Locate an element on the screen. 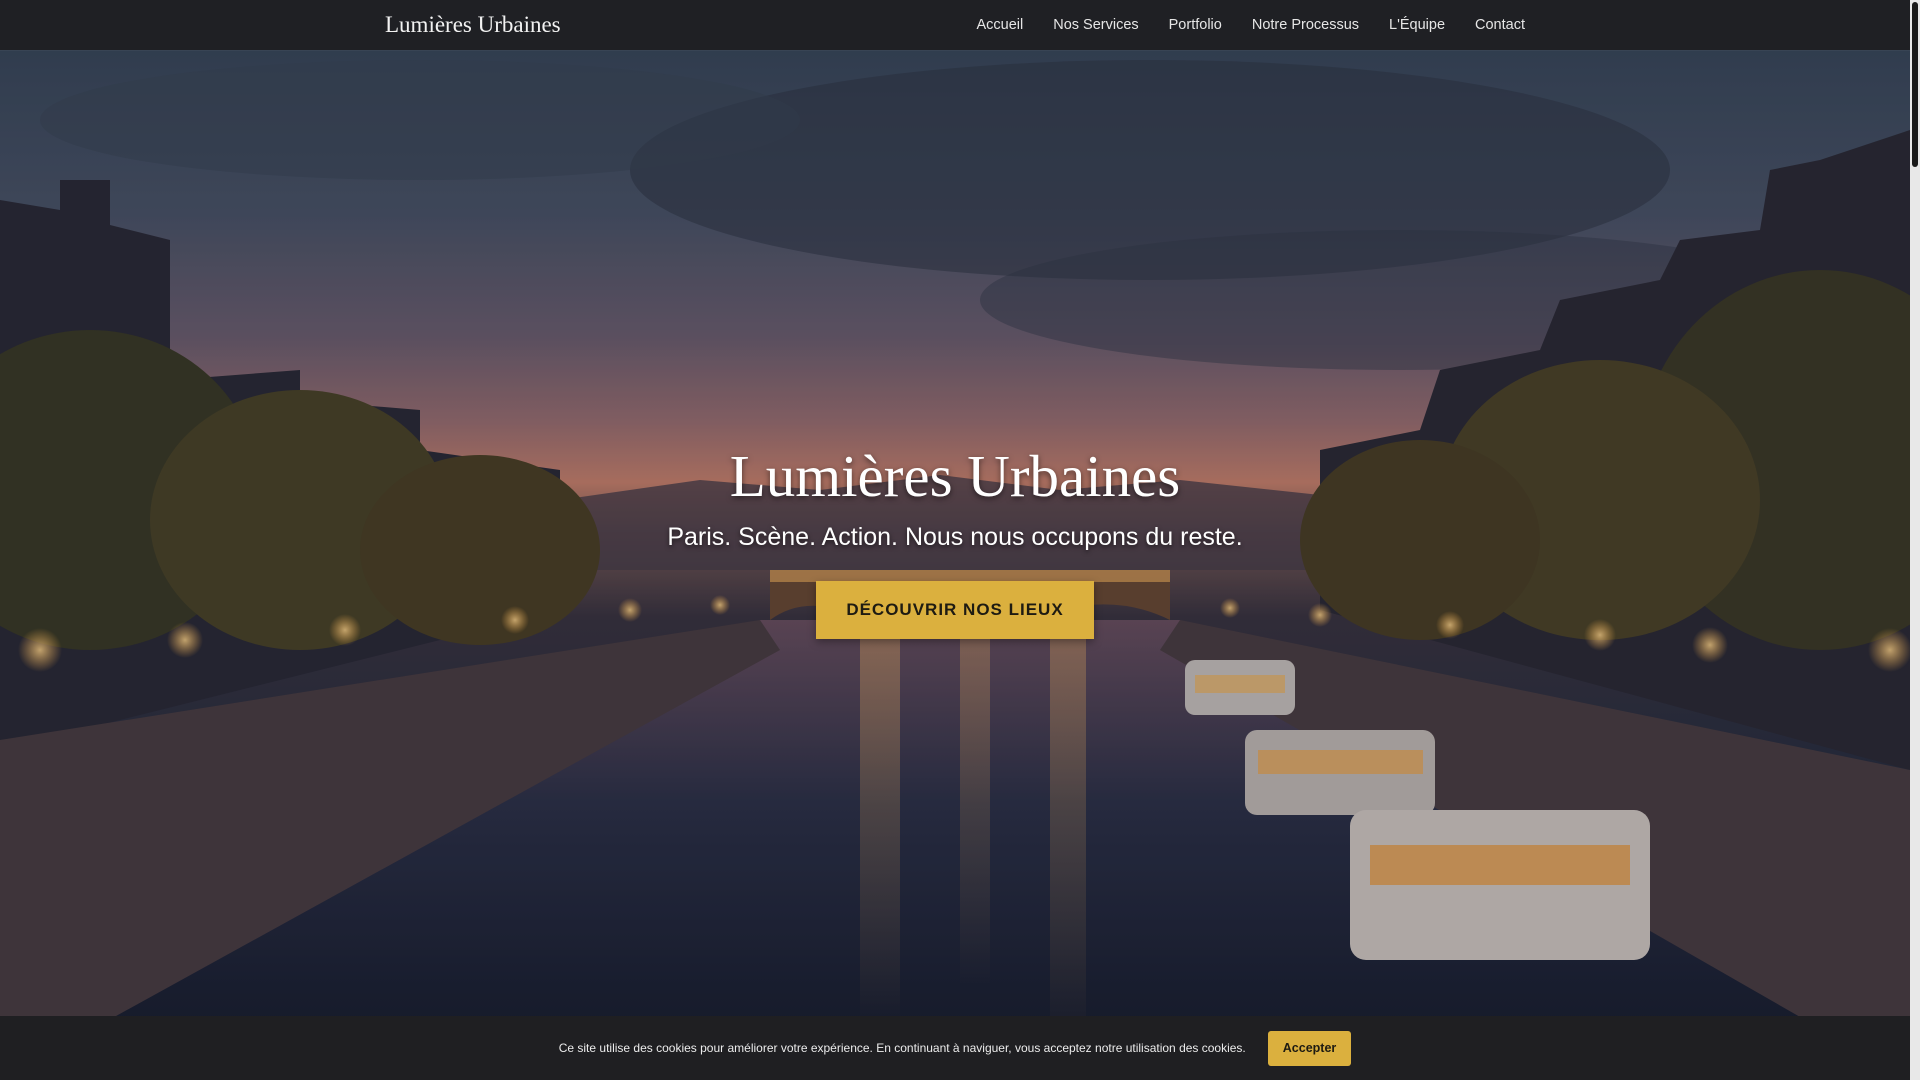  discover-venues-button: DÉCOUVRIR NOS LIEUX is located at coordinates (955, 610).